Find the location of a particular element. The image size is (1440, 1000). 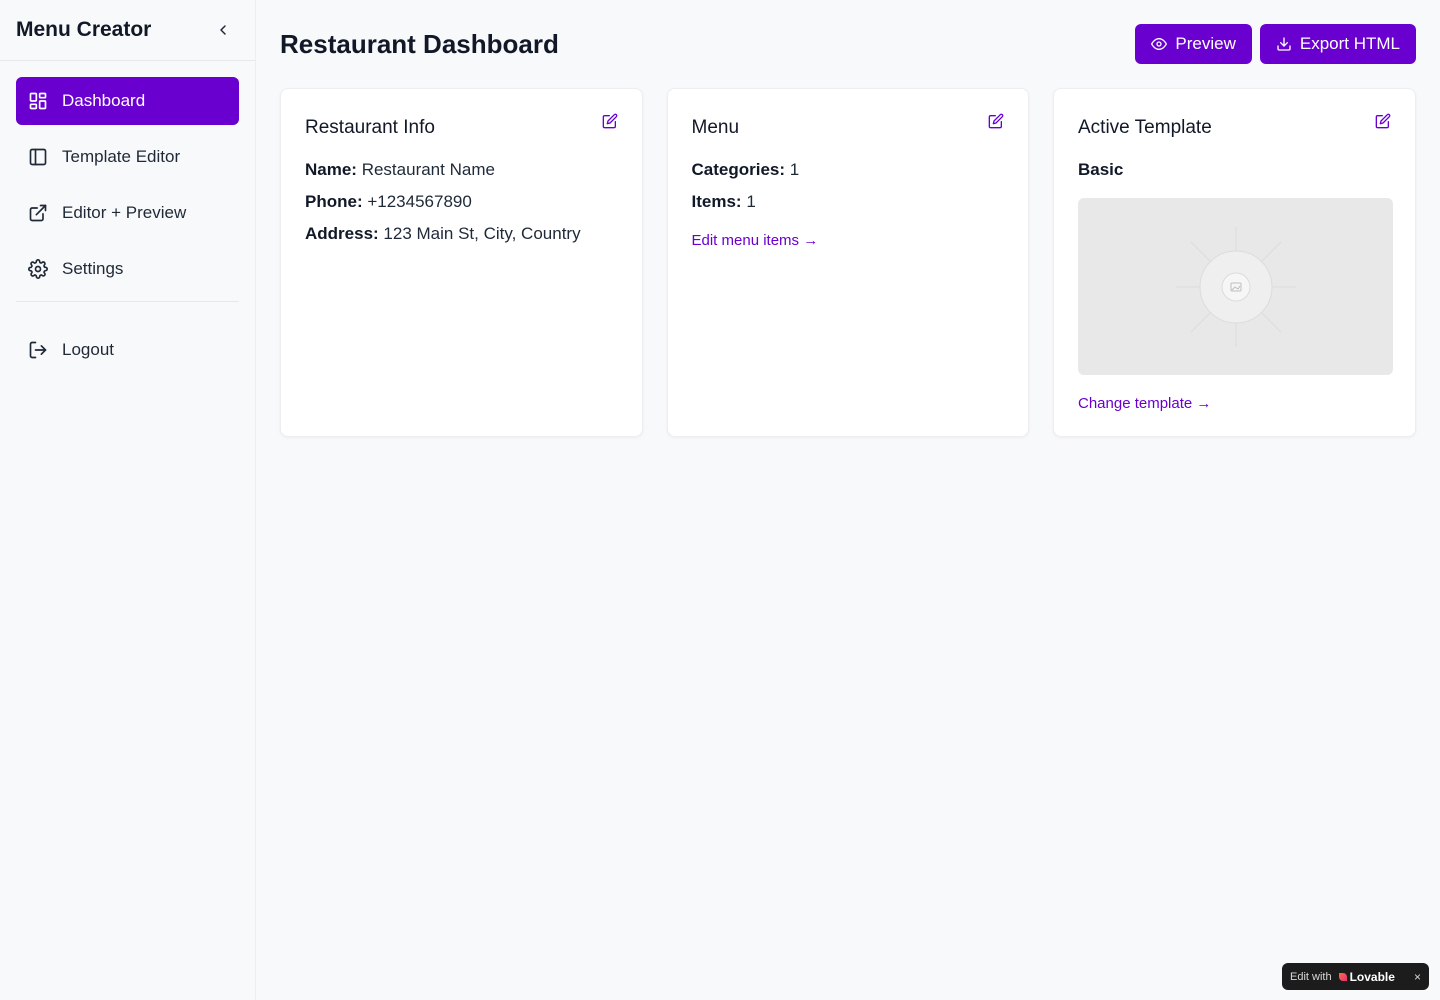

field-value: +1234567890 is located at coordinates (419, 201).